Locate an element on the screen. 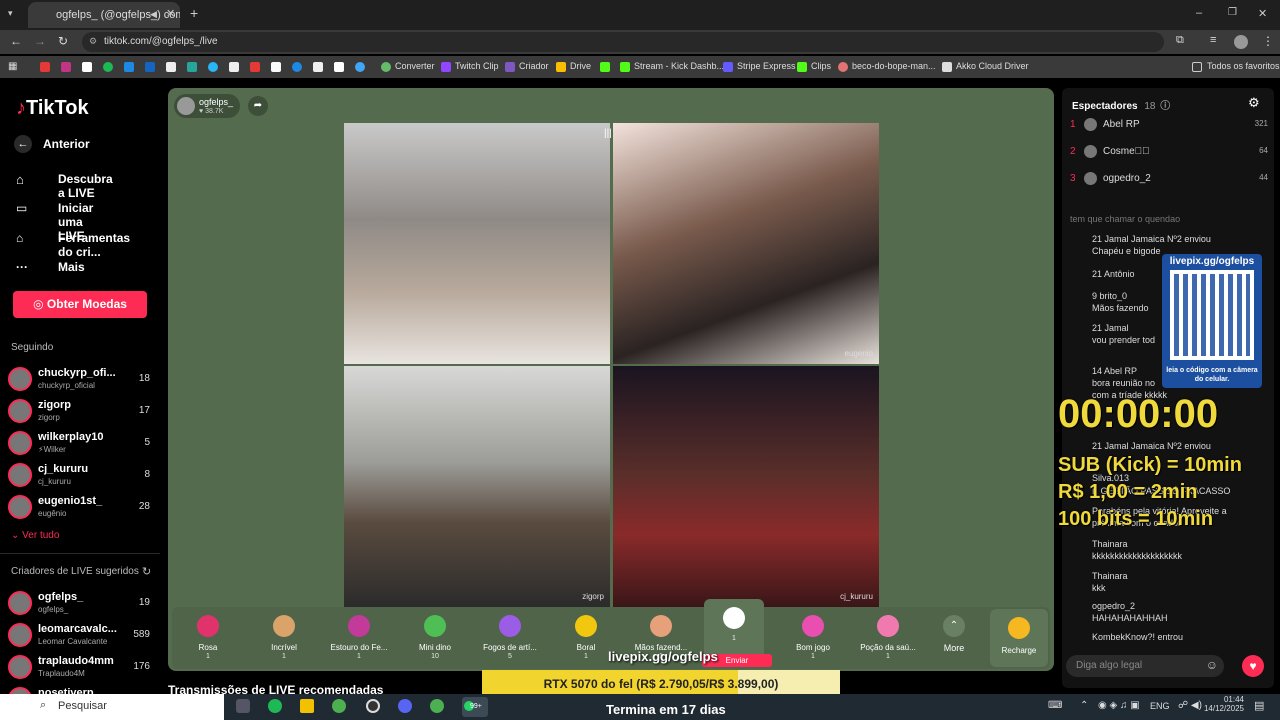  top-viewer-row: 1 Abel RP 321 is located at coordinates (1169, 124).